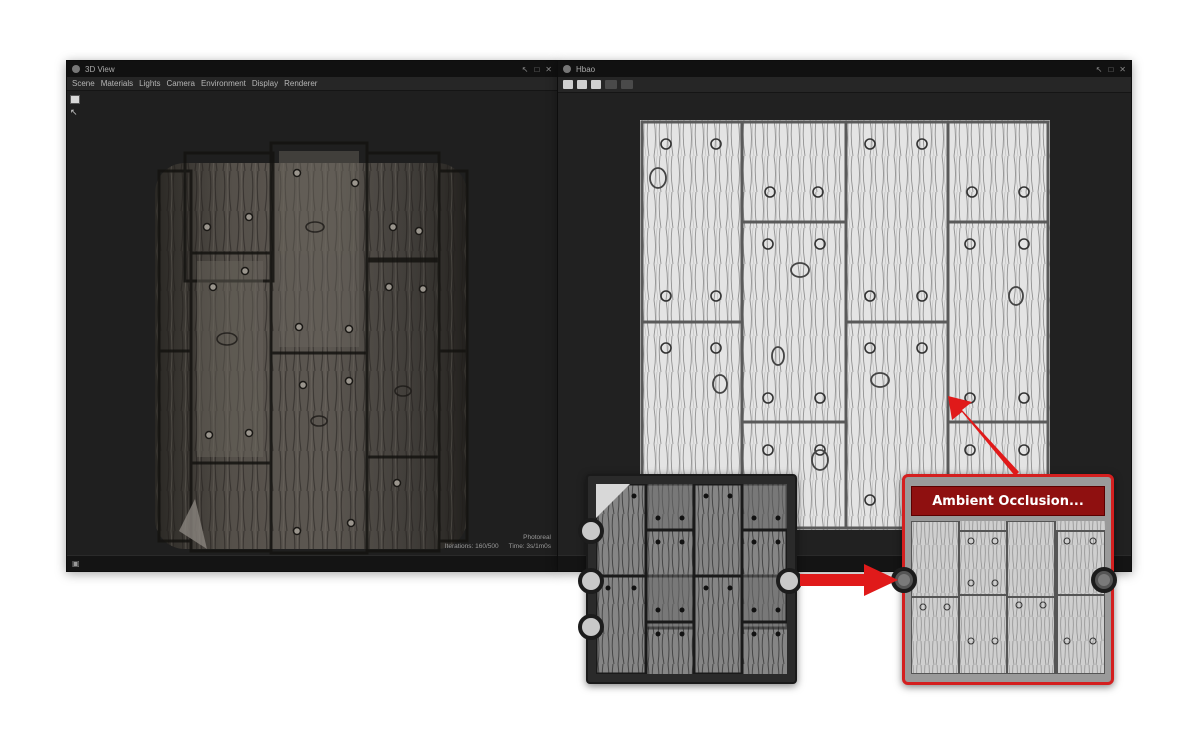 This screenshot has width=1194, height=740. What do you see at coordinates (223, 83) in the screenshot?
I see `menu-environment: Environment` at bounding box center [223, 83].